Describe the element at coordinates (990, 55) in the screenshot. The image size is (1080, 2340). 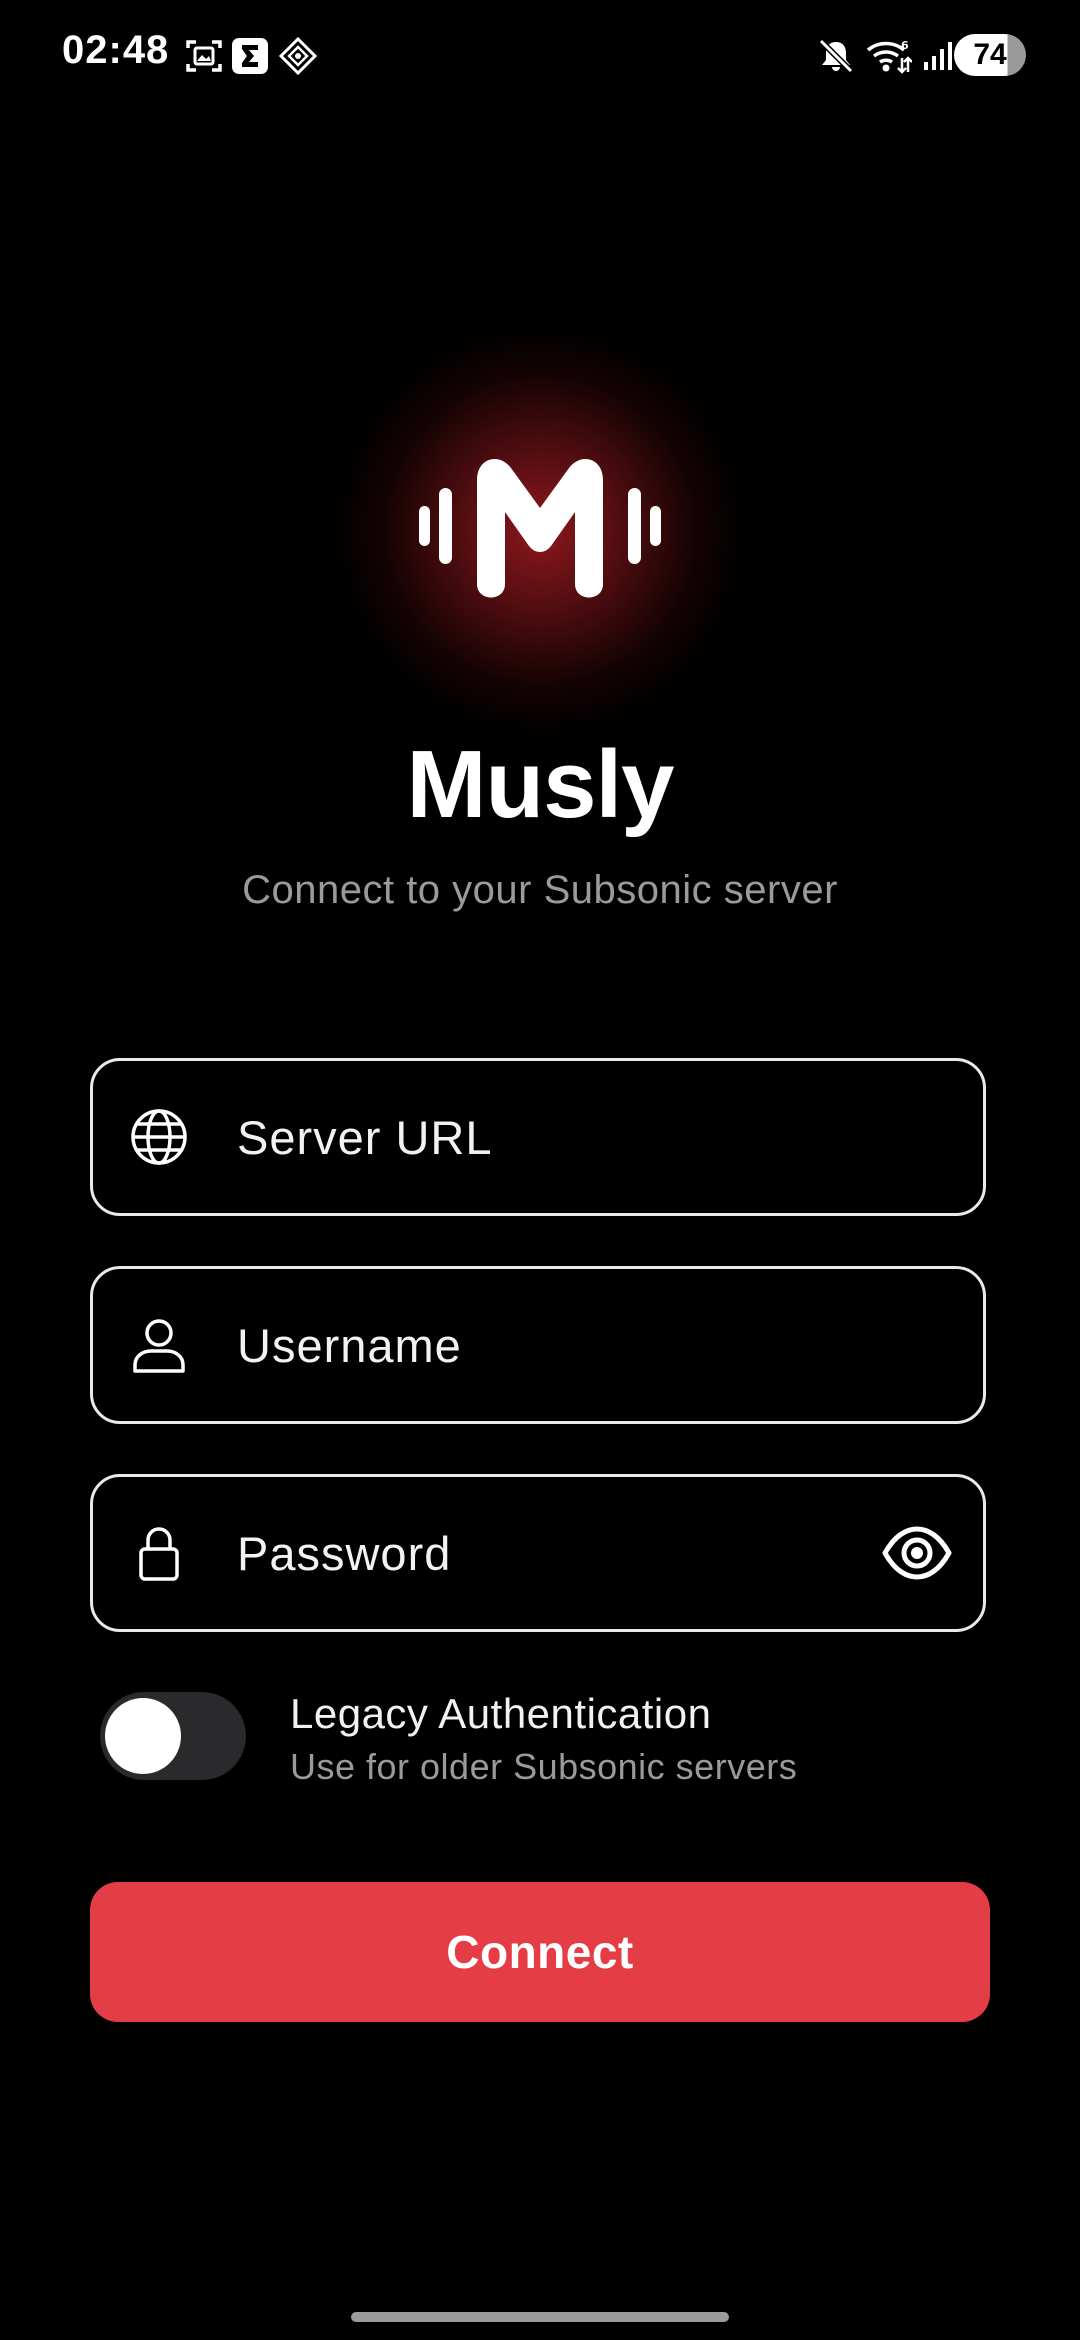
I see `battery-icon: 74` at that location.